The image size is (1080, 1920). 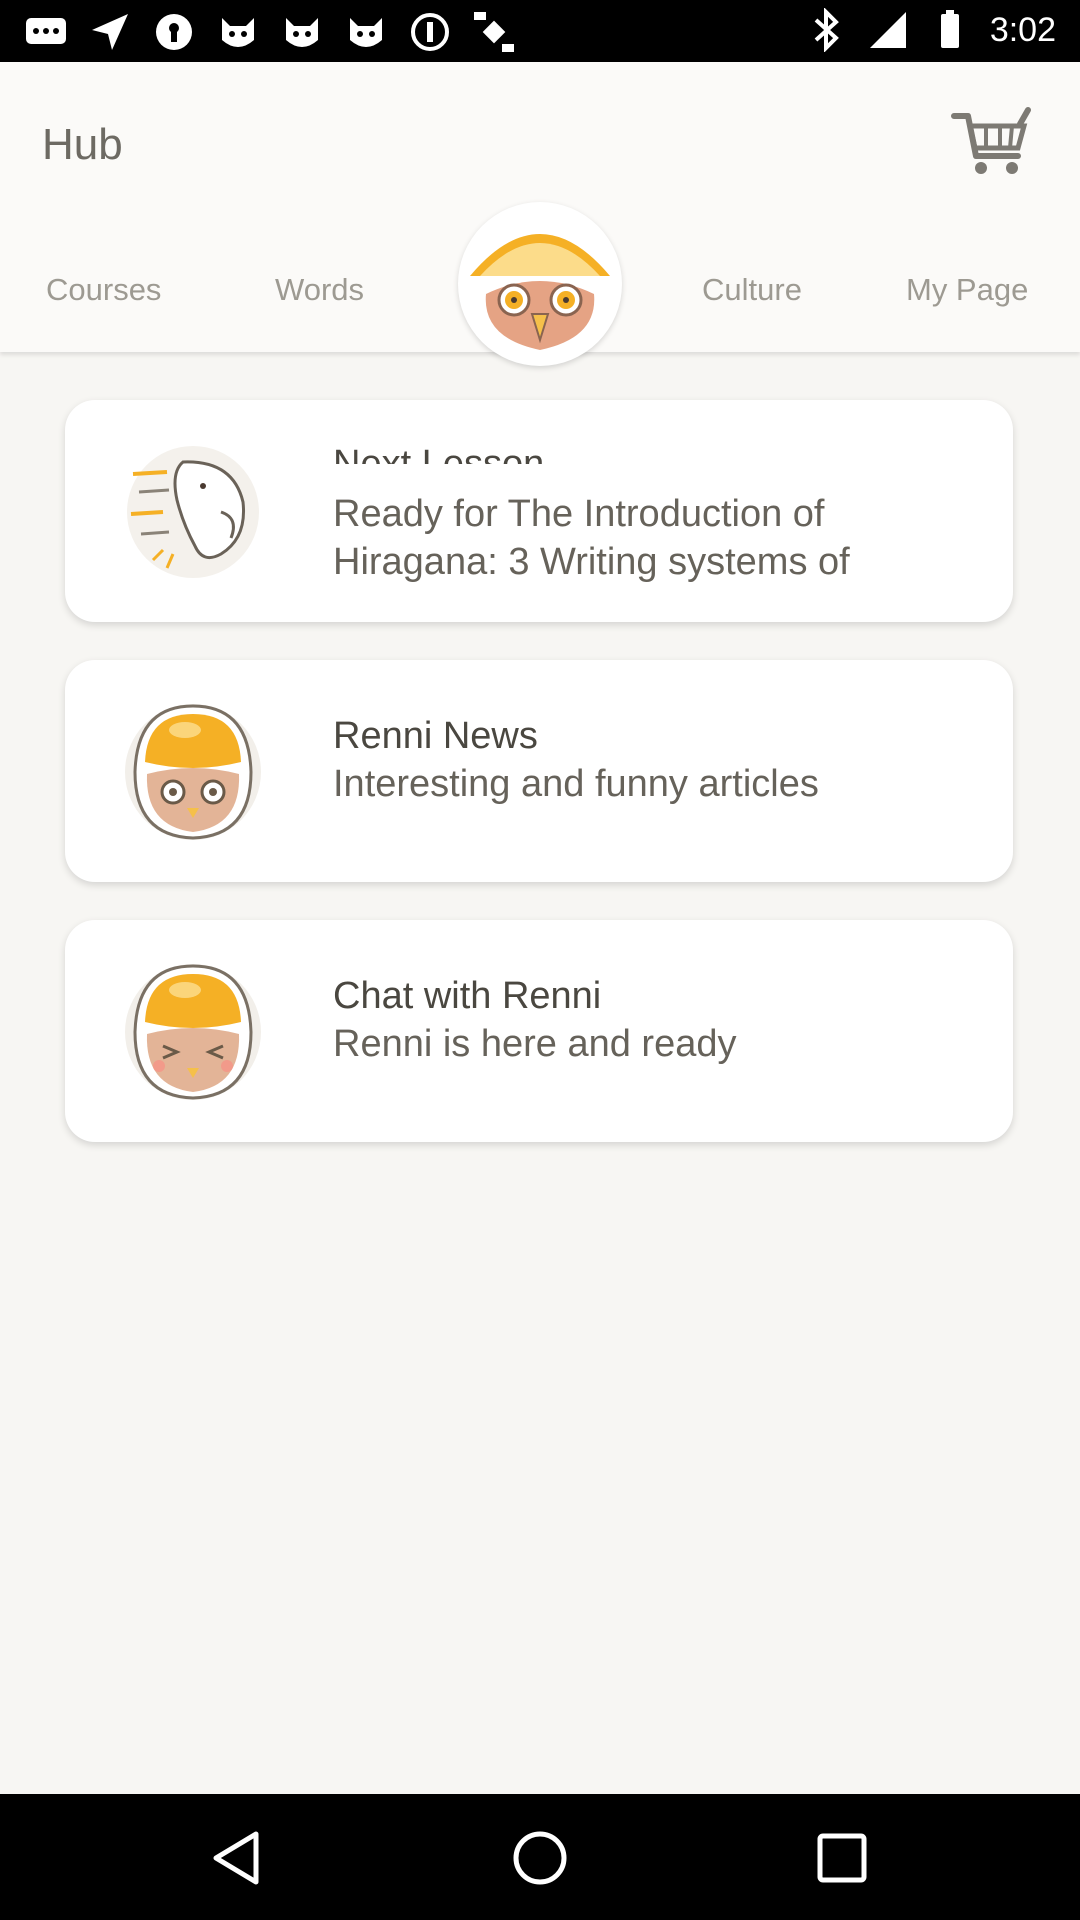 I want to click on status-right-icons: 3:02, so click(x=930, y=30).